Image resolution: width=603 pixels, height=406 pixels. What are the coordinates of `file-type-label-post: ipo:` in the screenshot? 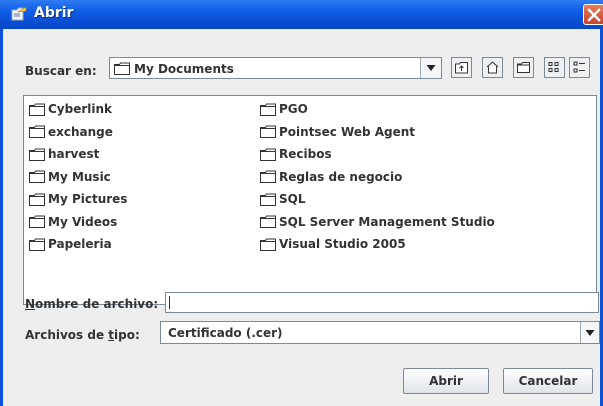 It's located at (127, 335).